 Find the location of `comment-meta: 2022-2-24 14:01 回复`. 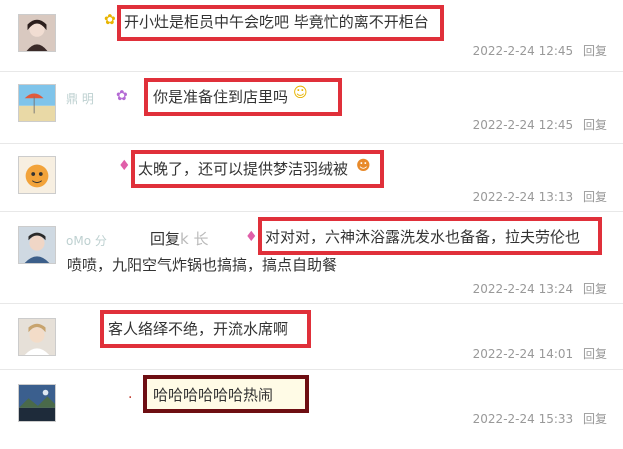

comment-meta: 2022-2-24 14:01 回复 is located at coordinates (540, 353).